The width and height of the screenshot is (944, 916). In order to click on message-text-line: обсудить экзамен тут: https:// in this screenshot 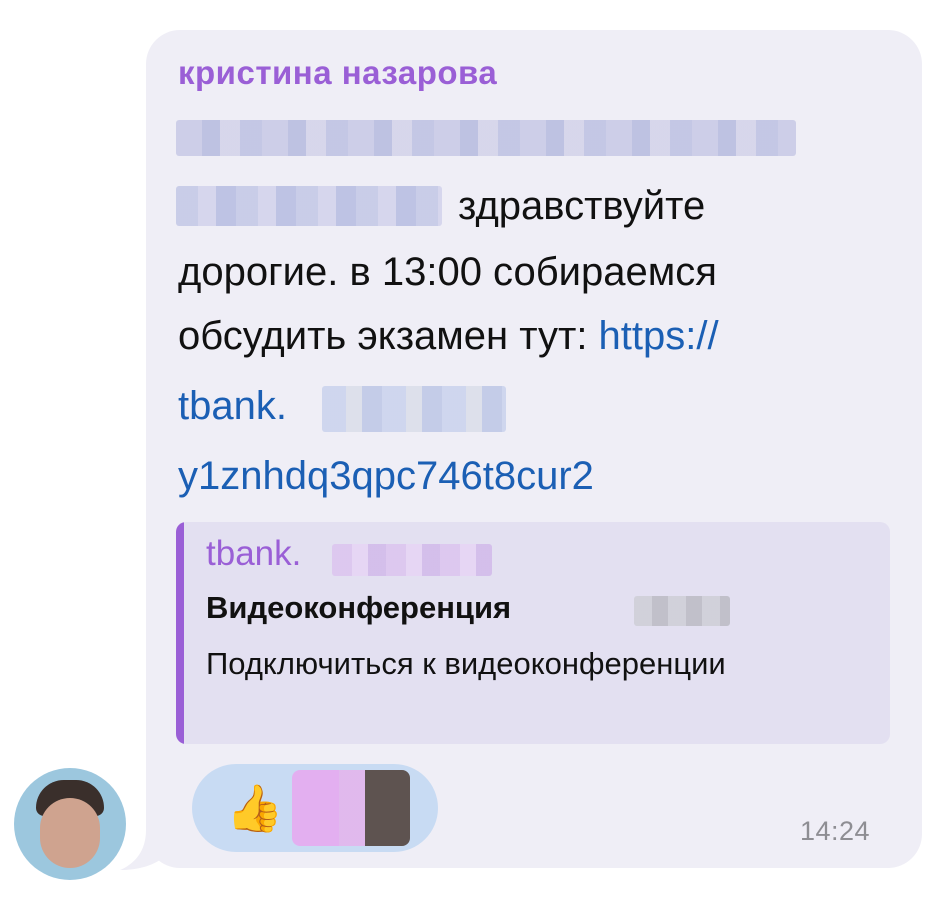, I will do `click(448, 336)`.